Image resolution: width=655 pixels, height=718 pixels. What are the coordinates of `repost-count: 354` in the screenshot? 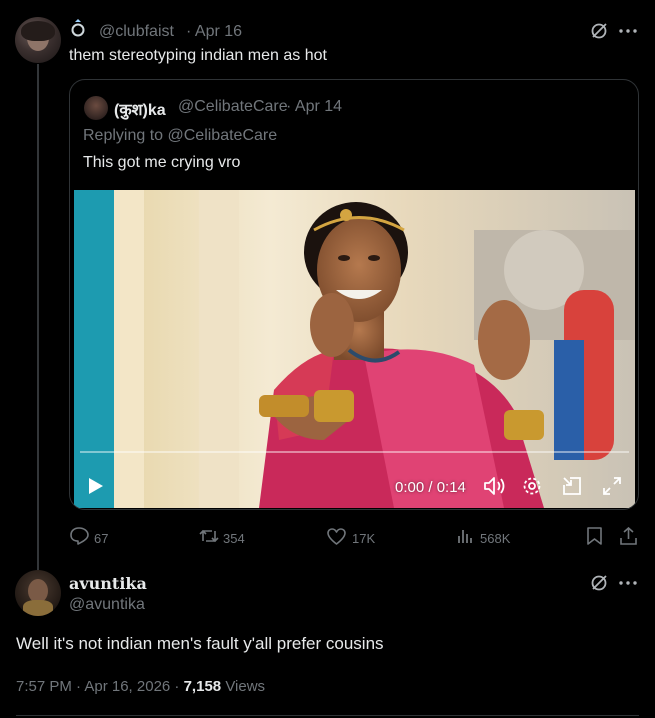 It's located at (234, 538).